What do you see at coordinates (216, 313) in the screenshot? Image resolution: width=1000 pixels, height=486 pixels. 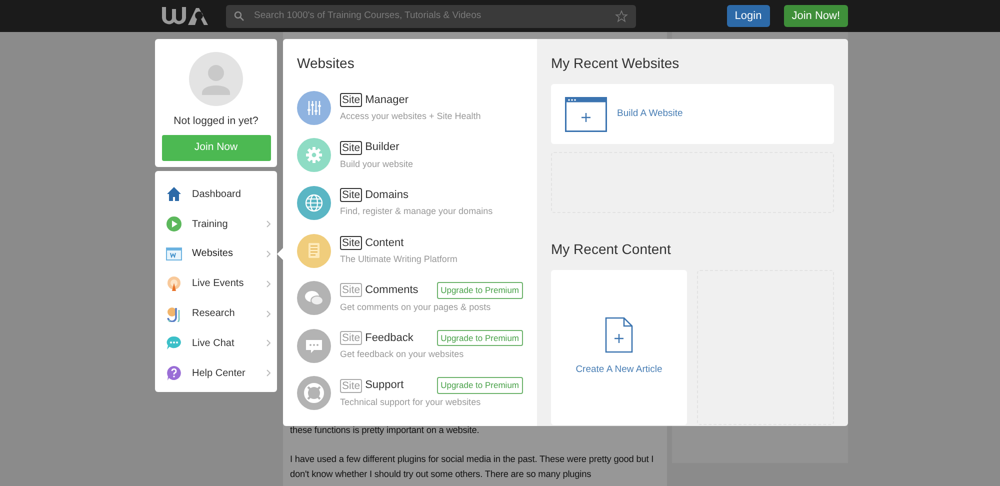 I see `menu-item: Research` at bounding box center [216, 313].